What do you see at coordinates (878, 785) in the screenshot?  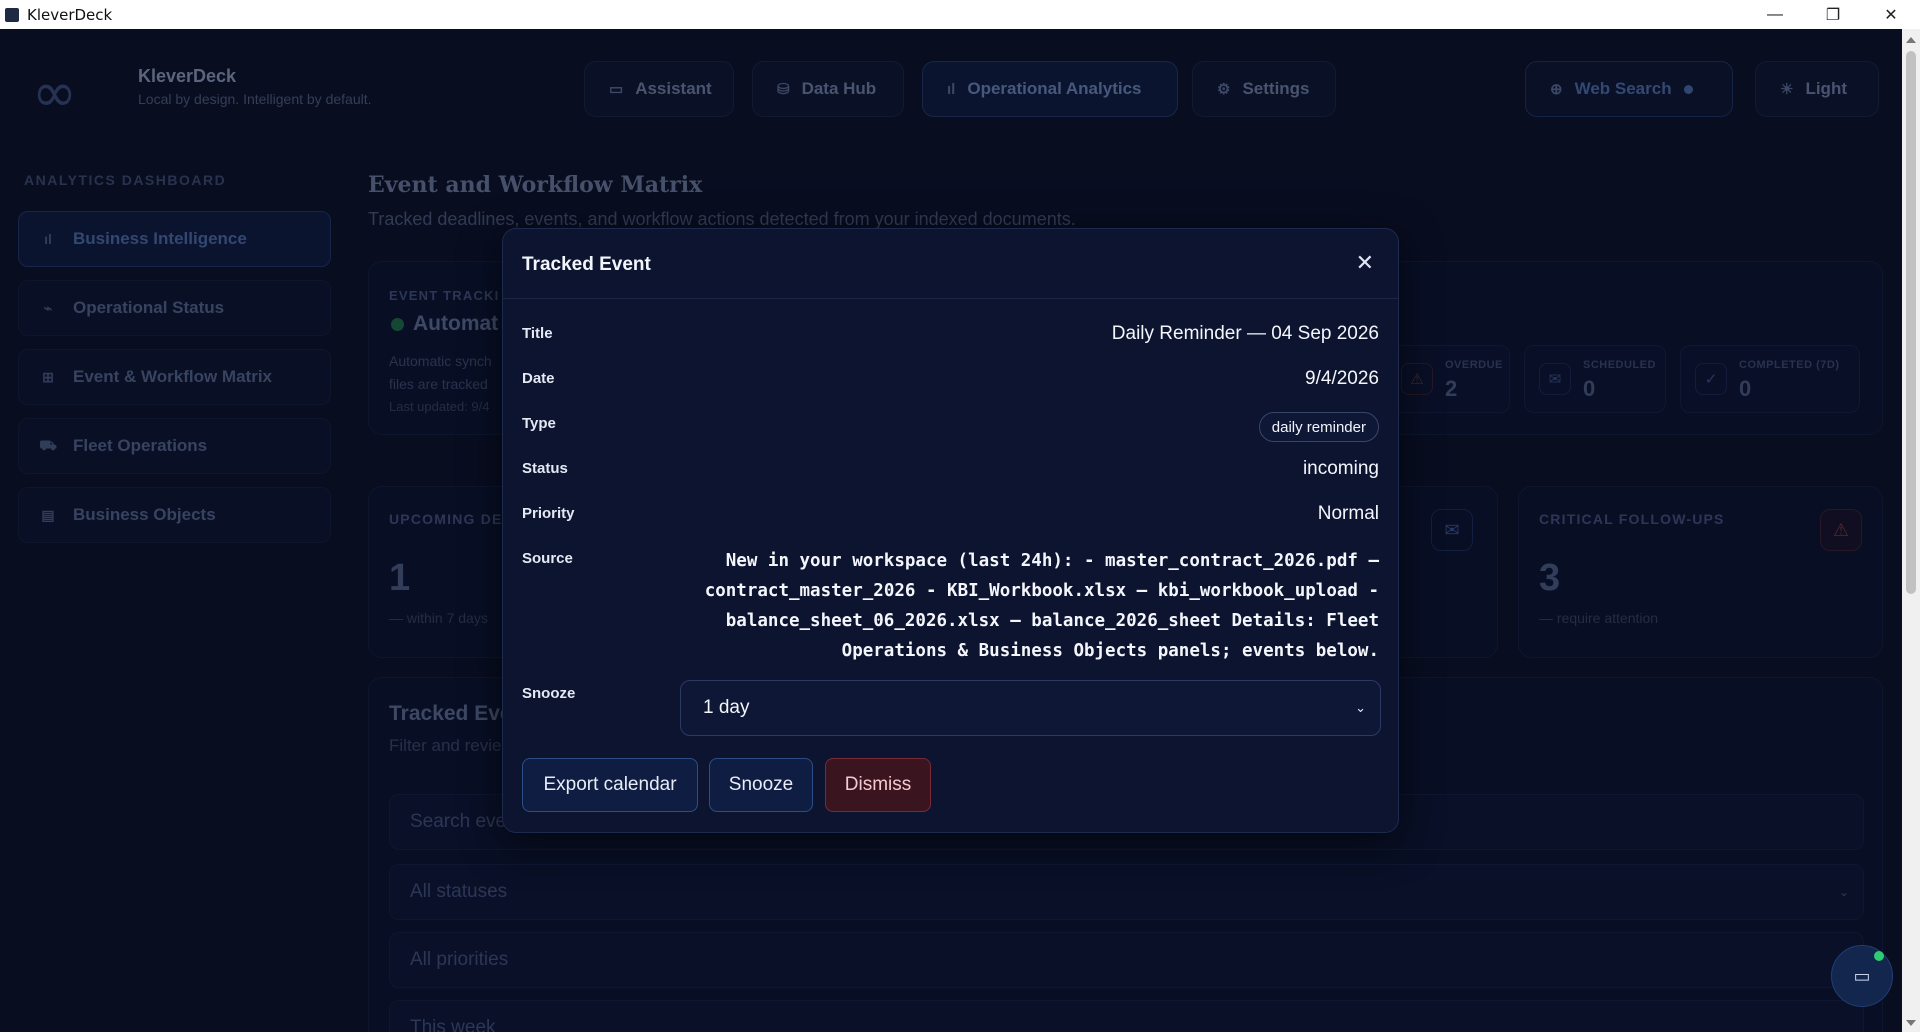 I see `dismiss-button: Dismiss` at bounding box center [878, 785].